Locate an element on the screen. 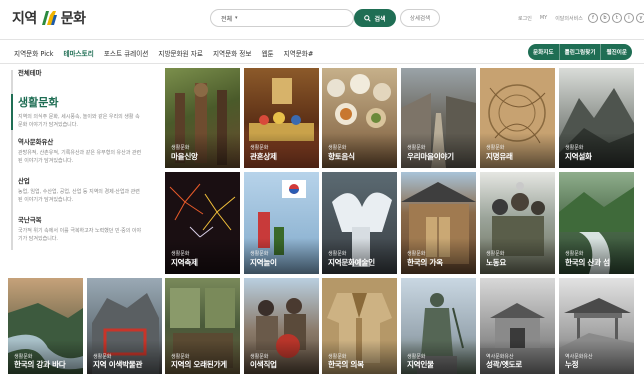  theme-card-local-artist: 생활문화 지역문화예술인 is located at coordinates (359, 223).